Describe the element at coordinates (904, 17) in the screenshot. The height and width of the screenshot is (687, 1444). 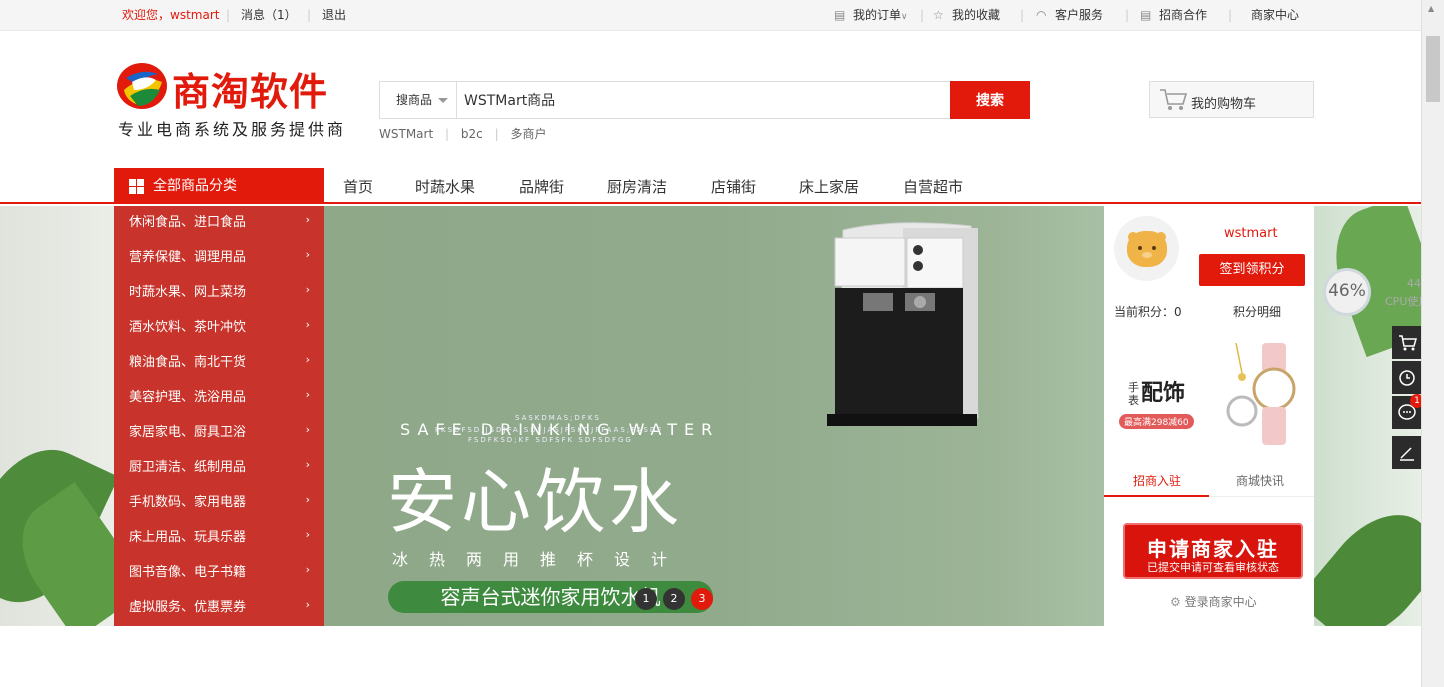
I see `chevron-down-icon: ∨` at that location.